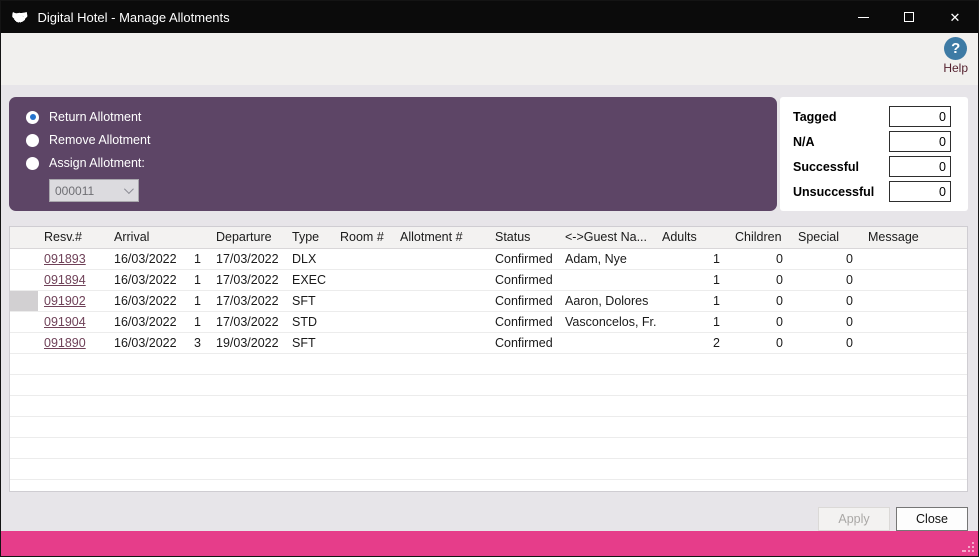 The image size is (979, 557). Describe the element at coordinates (133, 17) in the screenshot. I see `window-title: Digital Hotel - Manage Allotments` at that location.